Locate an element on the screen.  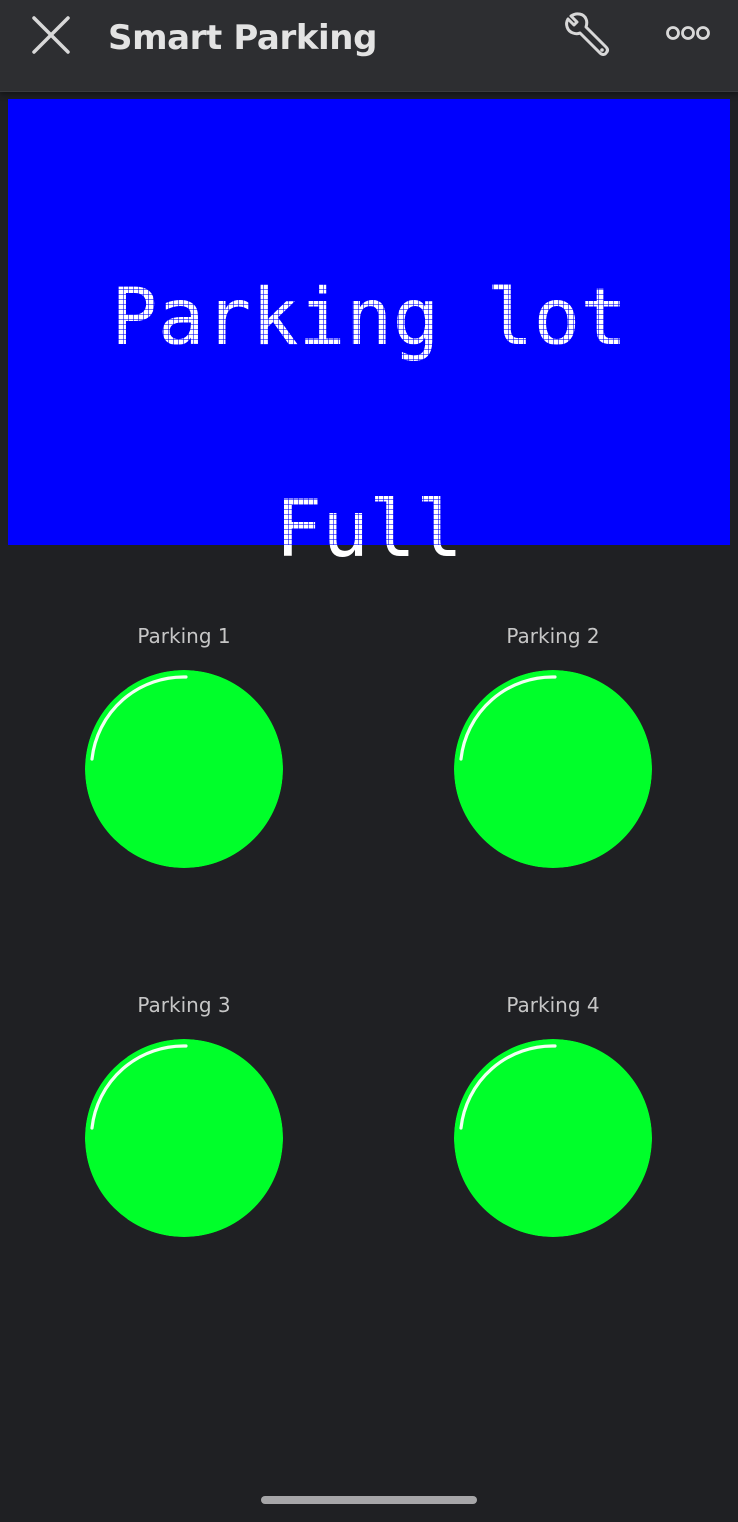
close-button is located at coordinates (51, 37).